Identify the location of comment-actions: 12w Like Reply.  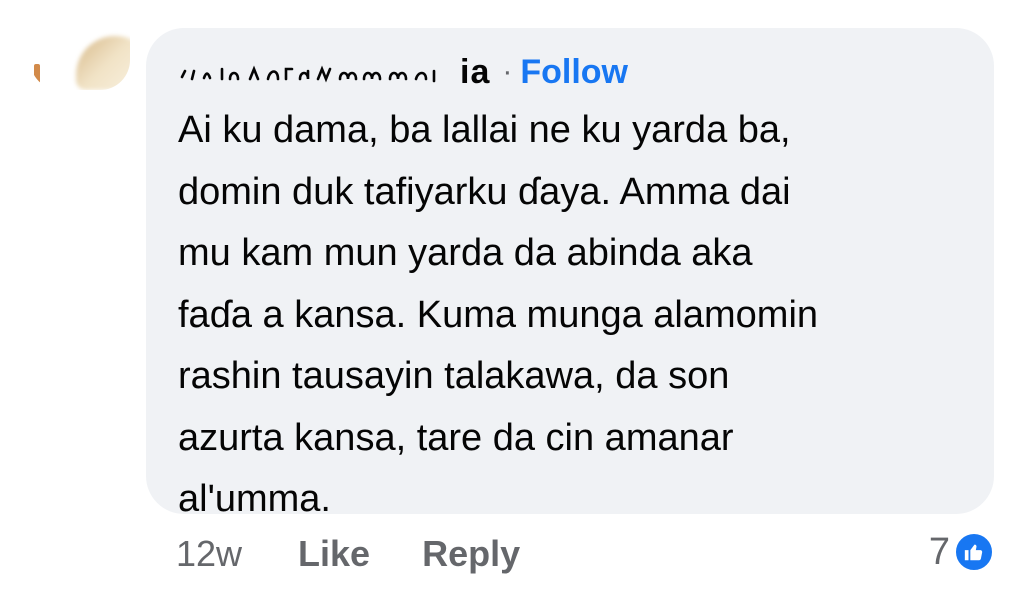
(374, 554).